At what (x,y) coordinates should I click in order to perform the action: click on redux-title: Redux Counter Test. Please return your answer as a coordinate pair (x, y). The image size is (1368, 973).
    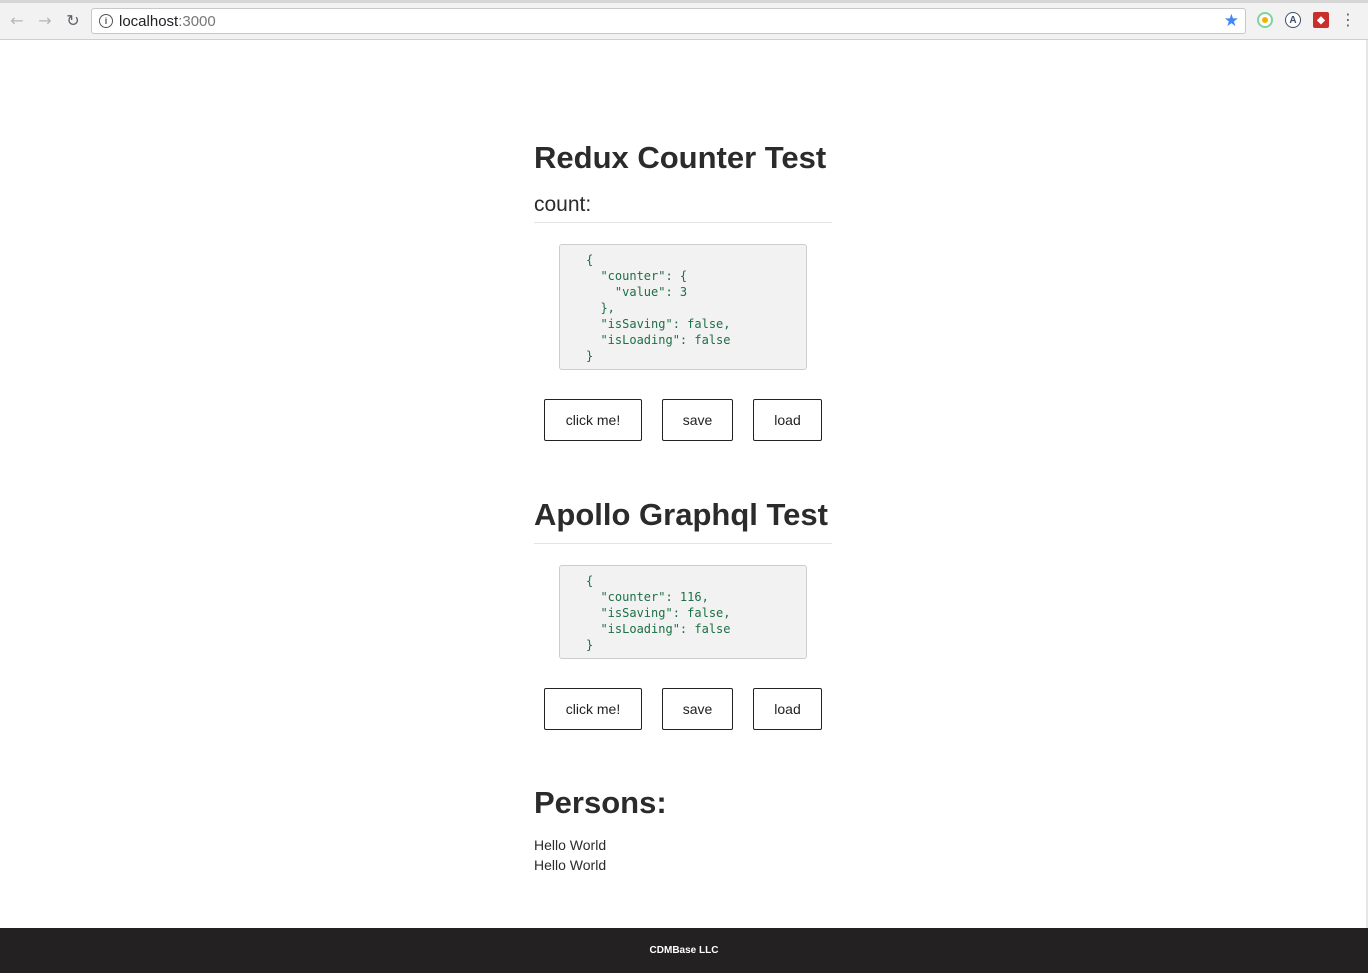
    Looking at the image, I should click on (680, 157).